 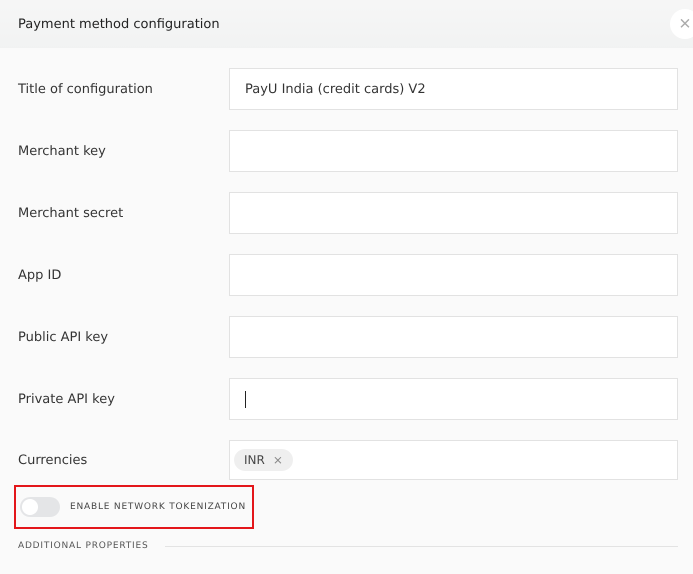 What do you see at coordinates (119, 24) in the screenshot?
I see `dialog-title: Payment method configuration` at bounding box center [119, 24].